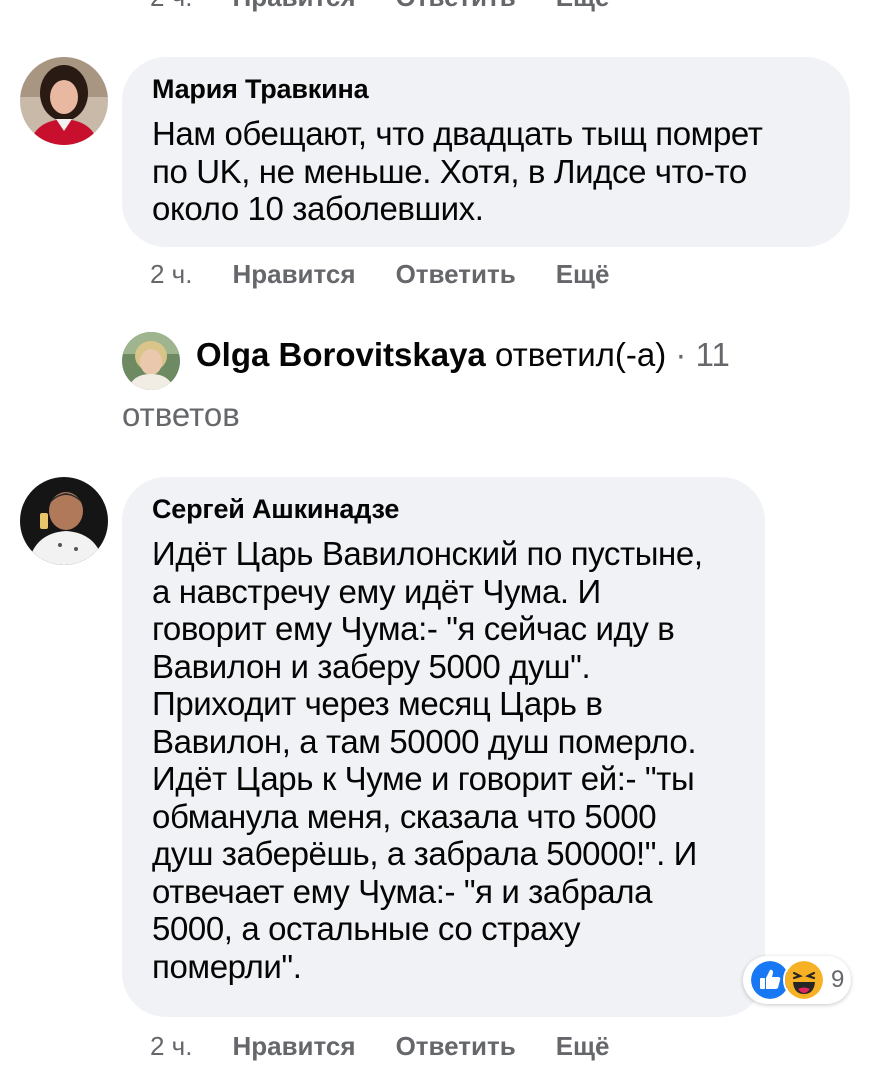 The width and height of the screenshot is (874, 1080). I want to click on comment-line: отвечает ему Чума:- "я и забрала, so click(402, 891).